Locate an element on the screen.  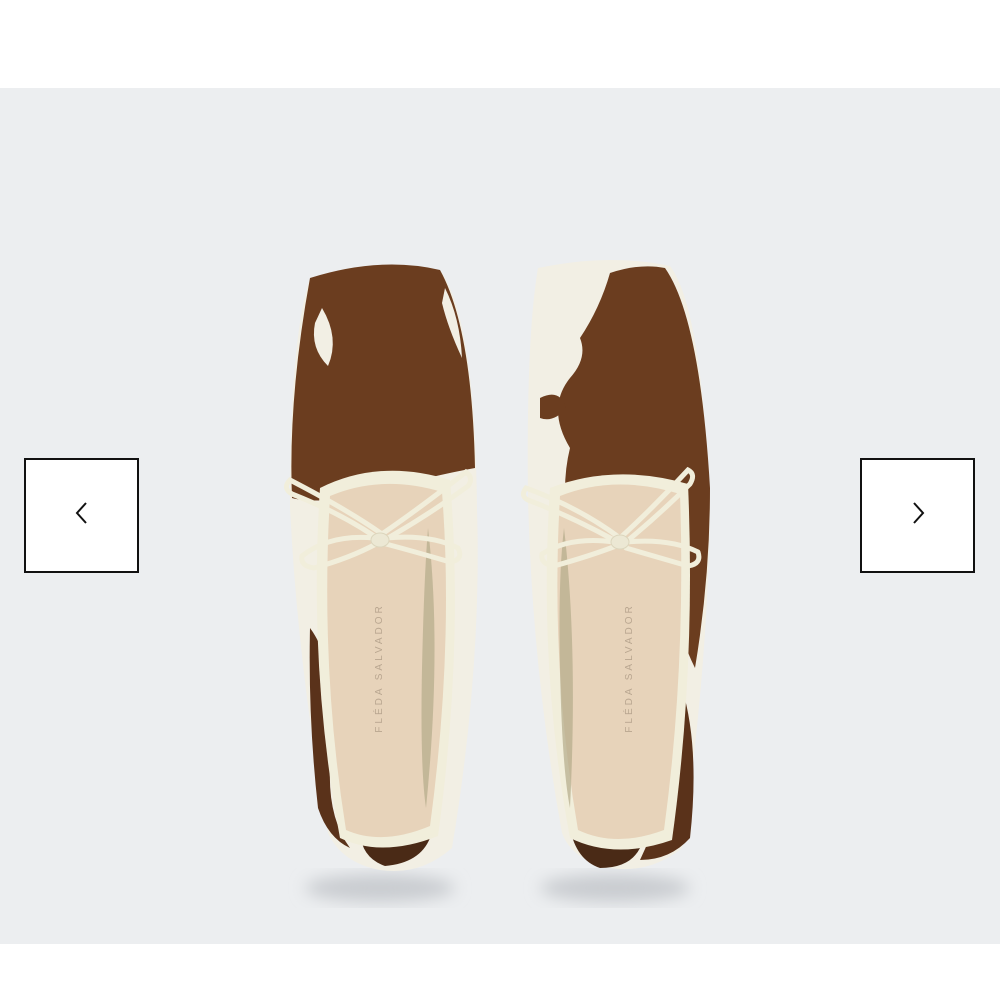
page-header-spacer is located at coordinates (500, 44).